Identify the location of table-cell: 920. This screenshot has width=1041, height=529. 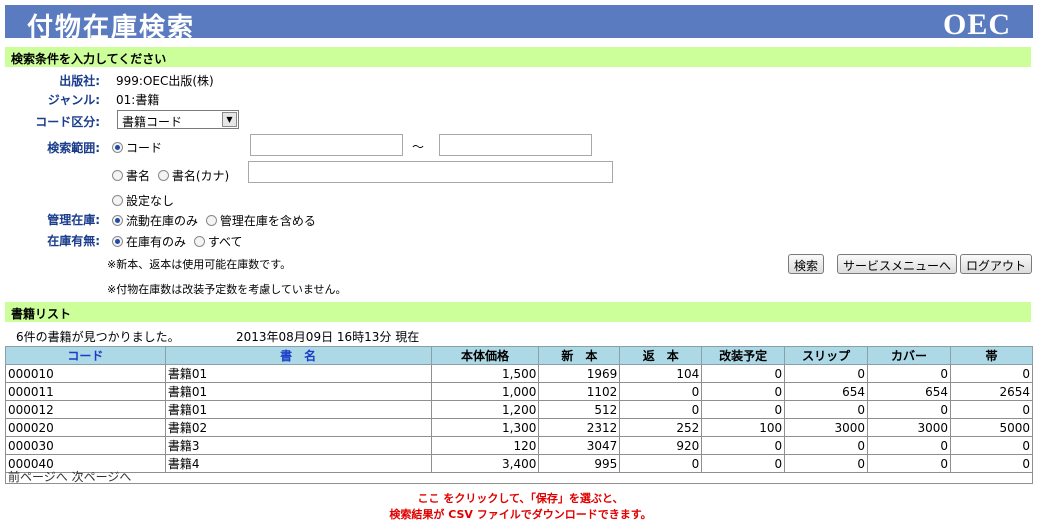
(661, 445).